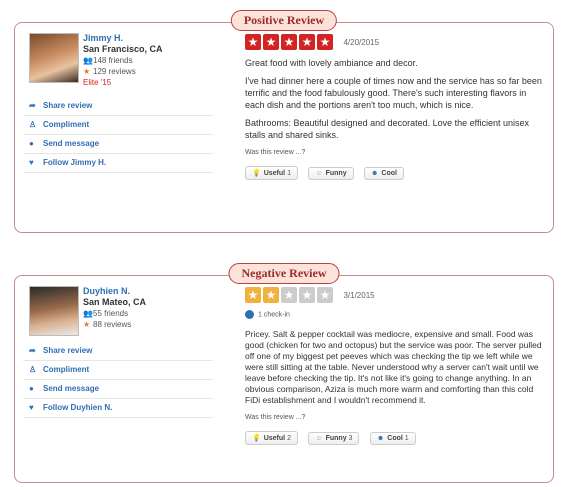 This screenshot has height=487, width=569. What do you see at coordinates (271, 438) in the screenshot?
I see `useful-button: 💡 Useful 2` at bounding box center [271, 438].